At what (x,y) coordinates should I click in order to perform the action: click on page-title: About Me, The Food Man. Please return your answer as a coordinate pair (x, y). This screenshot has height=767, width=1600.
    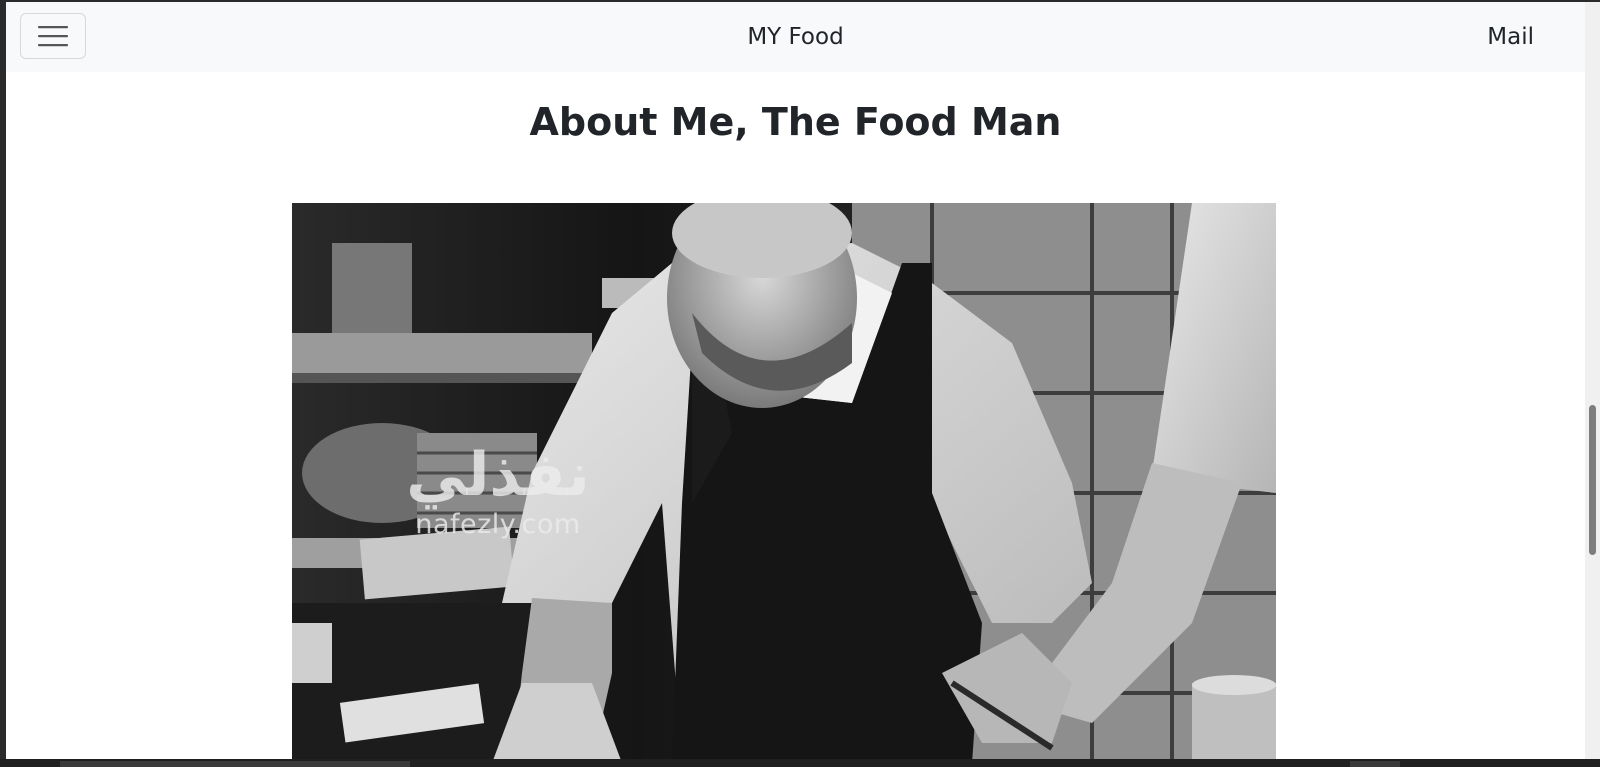
    Looking at the image, I should click on (795, 122).